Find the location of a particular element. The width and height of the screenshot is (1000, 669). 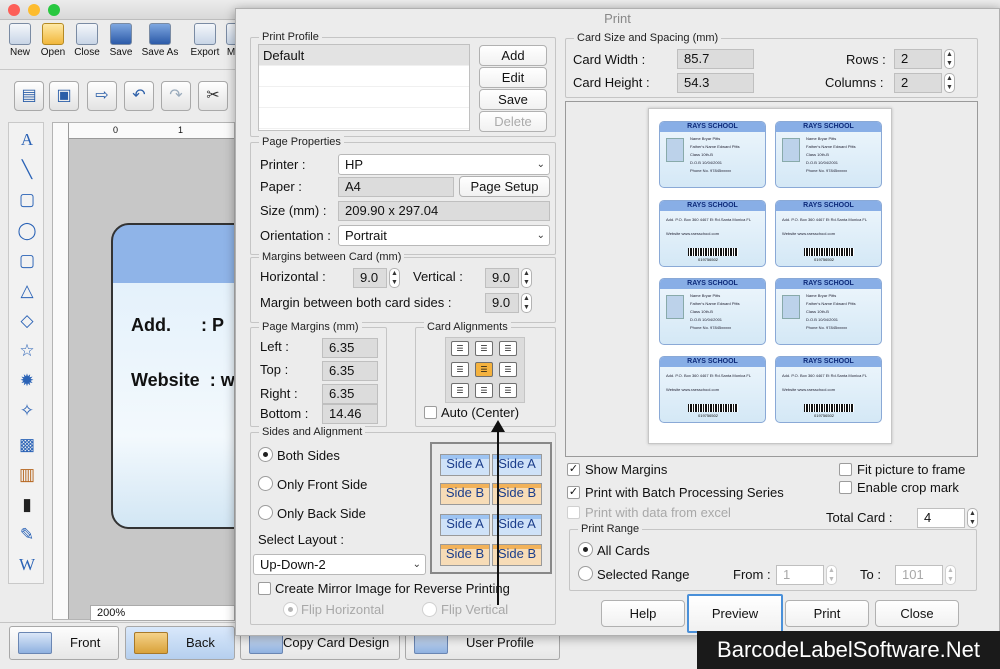

properties-icon: ▤ is located at coordinates (29, 96).